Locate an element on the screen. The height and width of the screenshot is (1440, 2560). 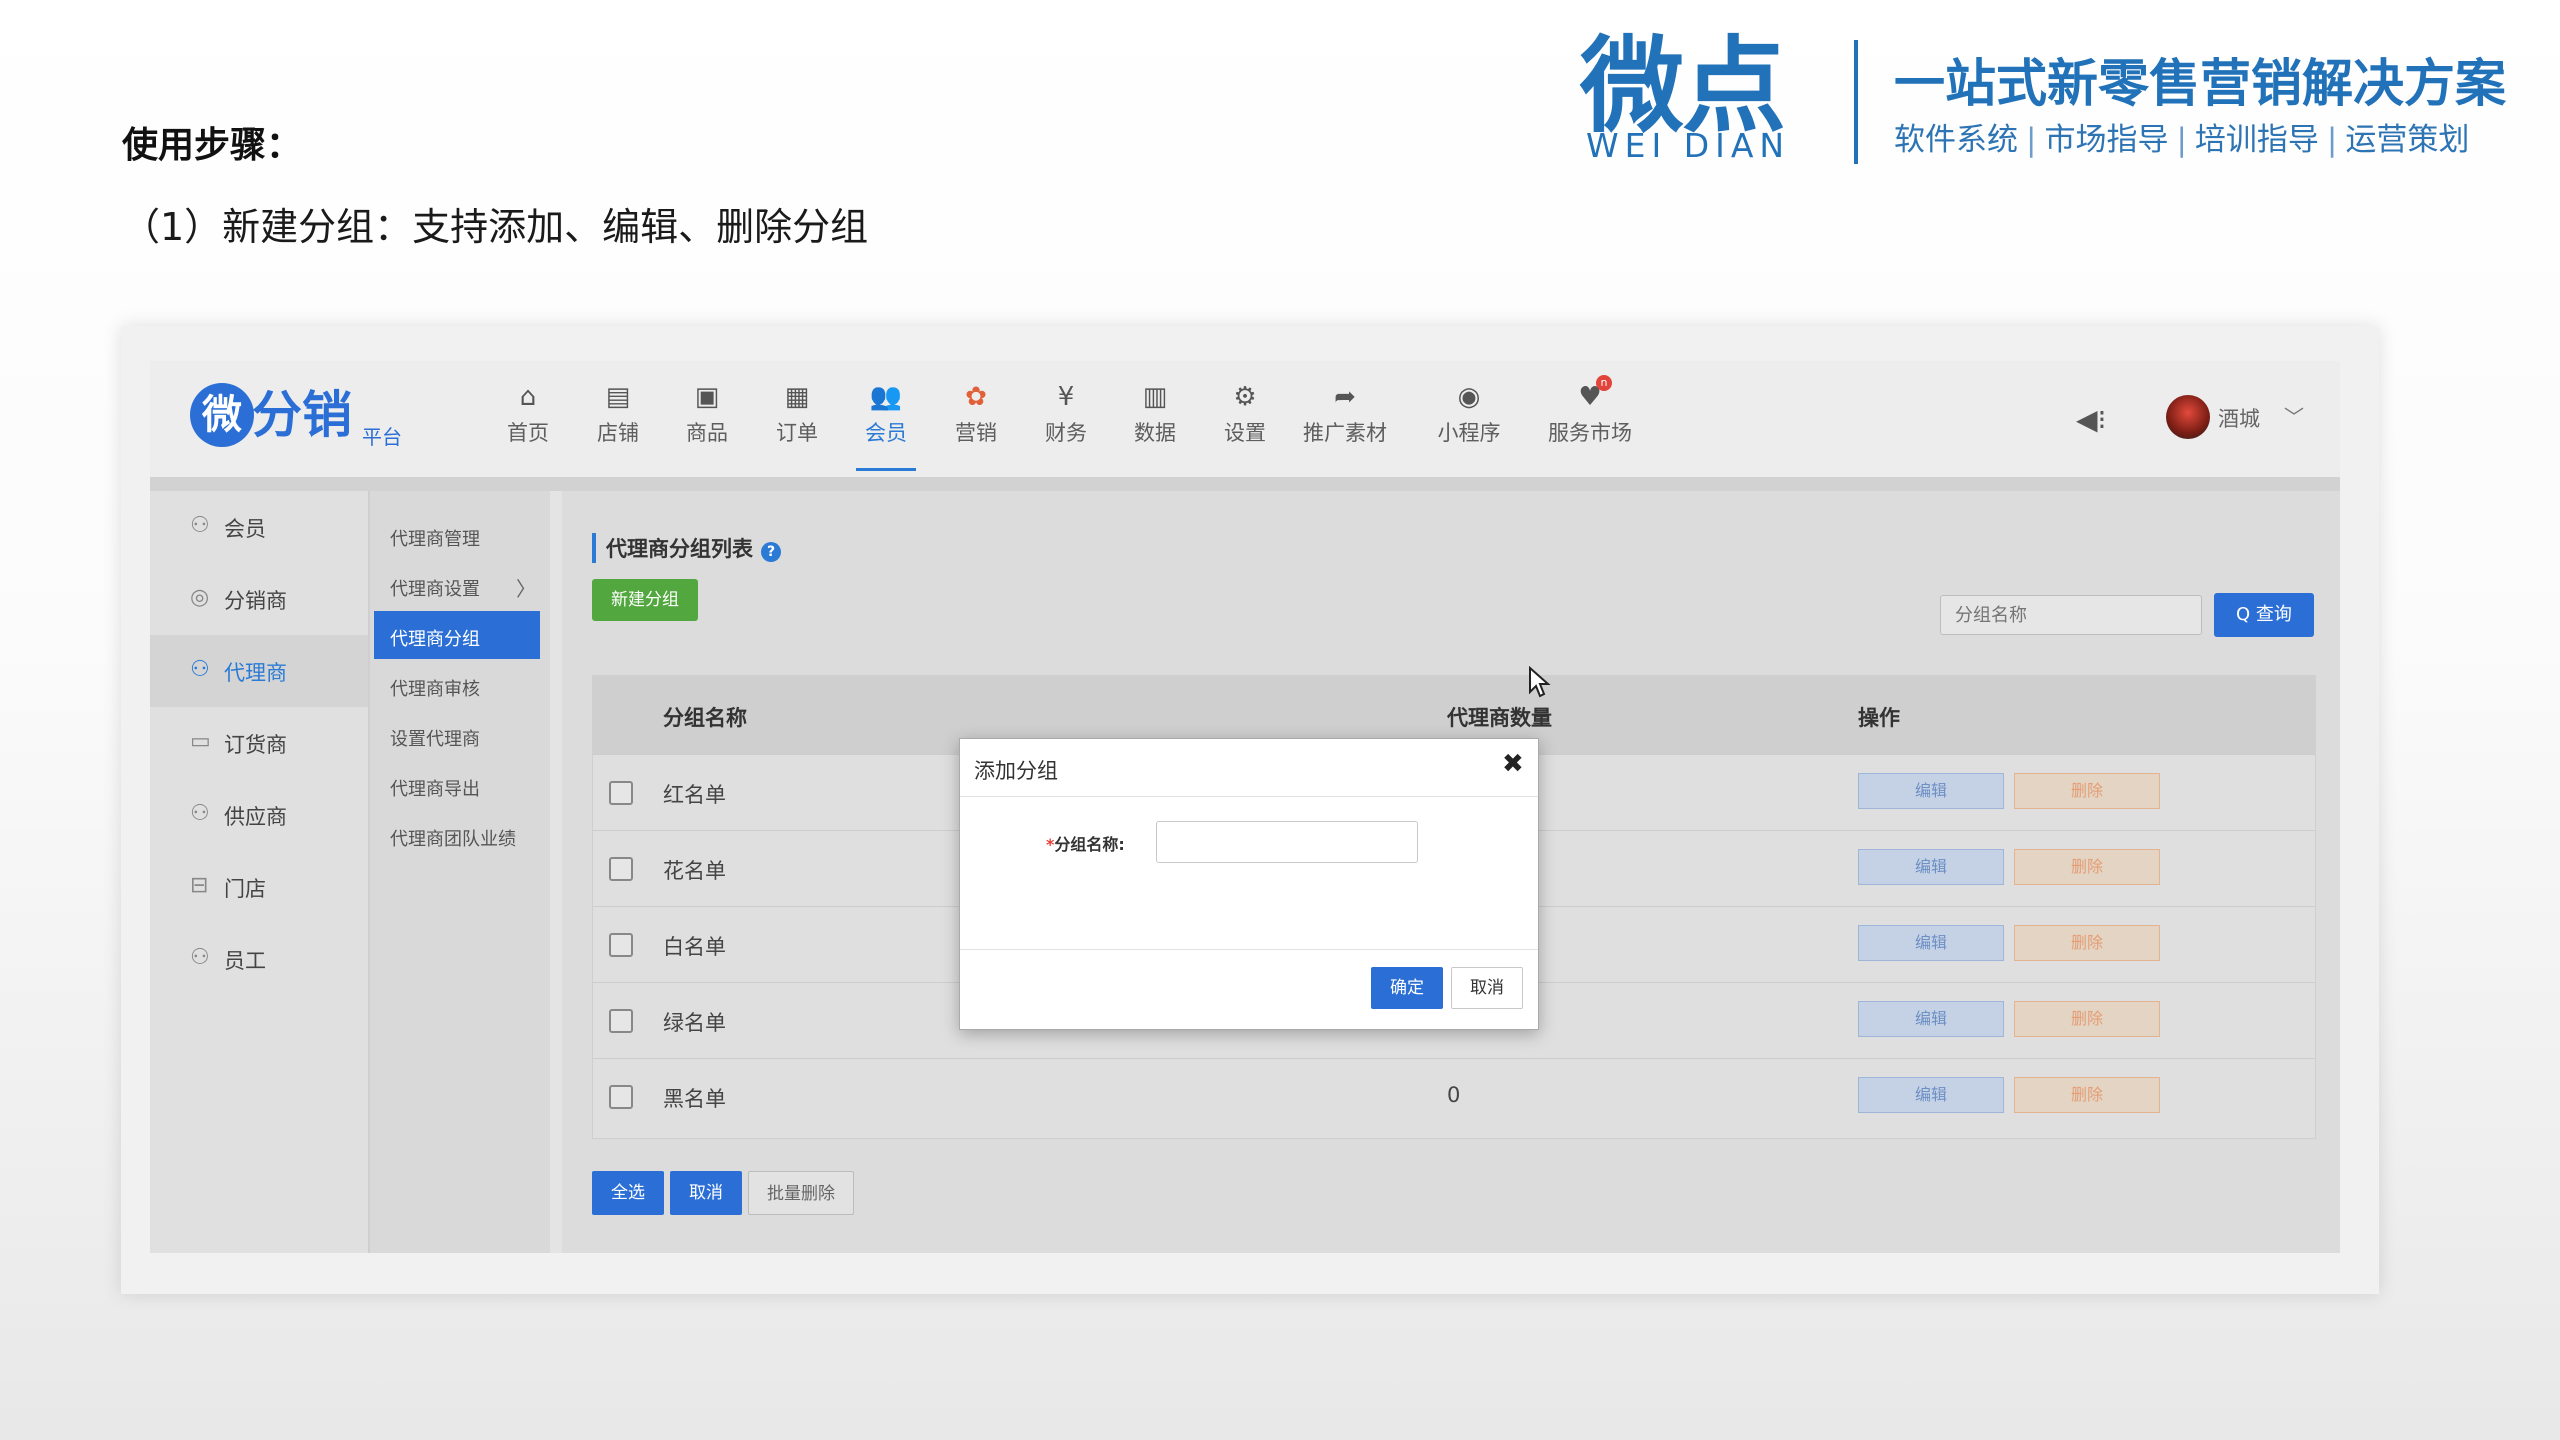
logo-subtext: 平台 is located at coordinates (382, 437).